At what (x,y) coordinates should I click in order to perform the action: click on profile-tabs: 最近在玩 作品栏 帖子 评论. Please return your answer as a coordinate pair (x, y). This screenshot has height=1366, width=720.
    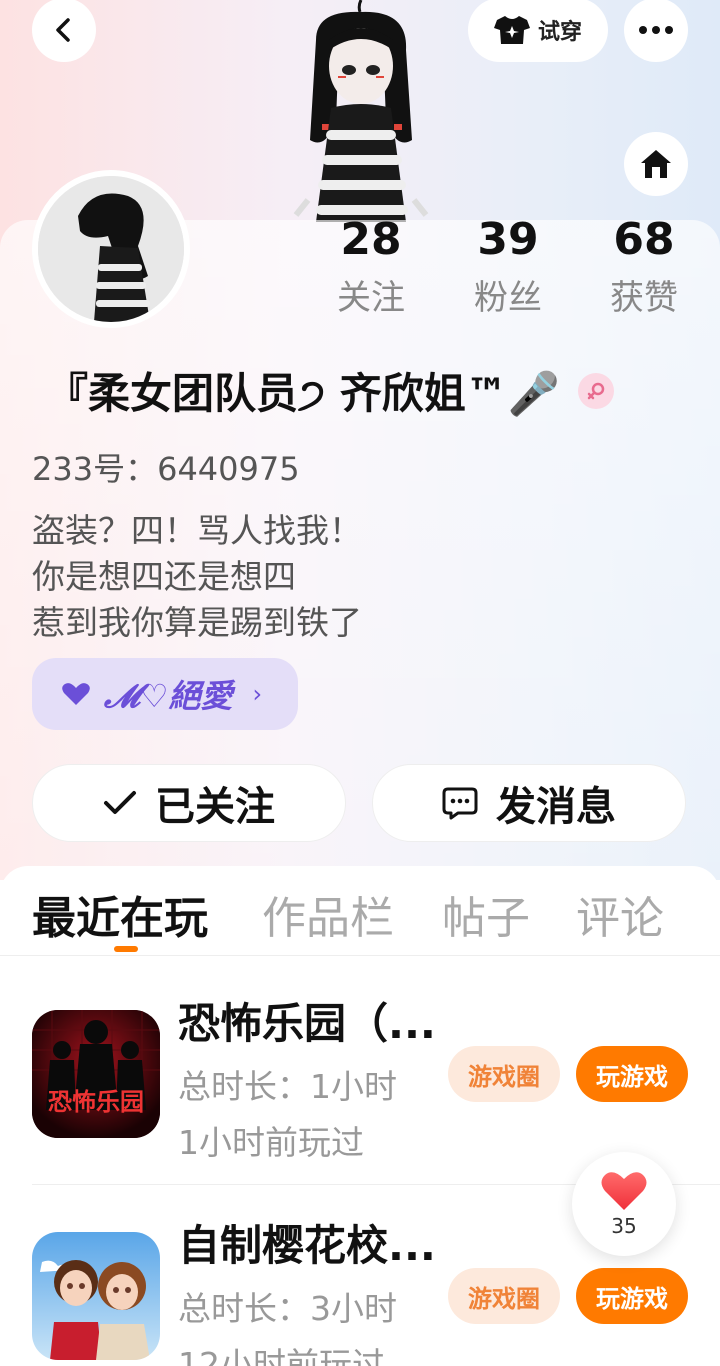
    Looking at the image, I should click on (360, 911).